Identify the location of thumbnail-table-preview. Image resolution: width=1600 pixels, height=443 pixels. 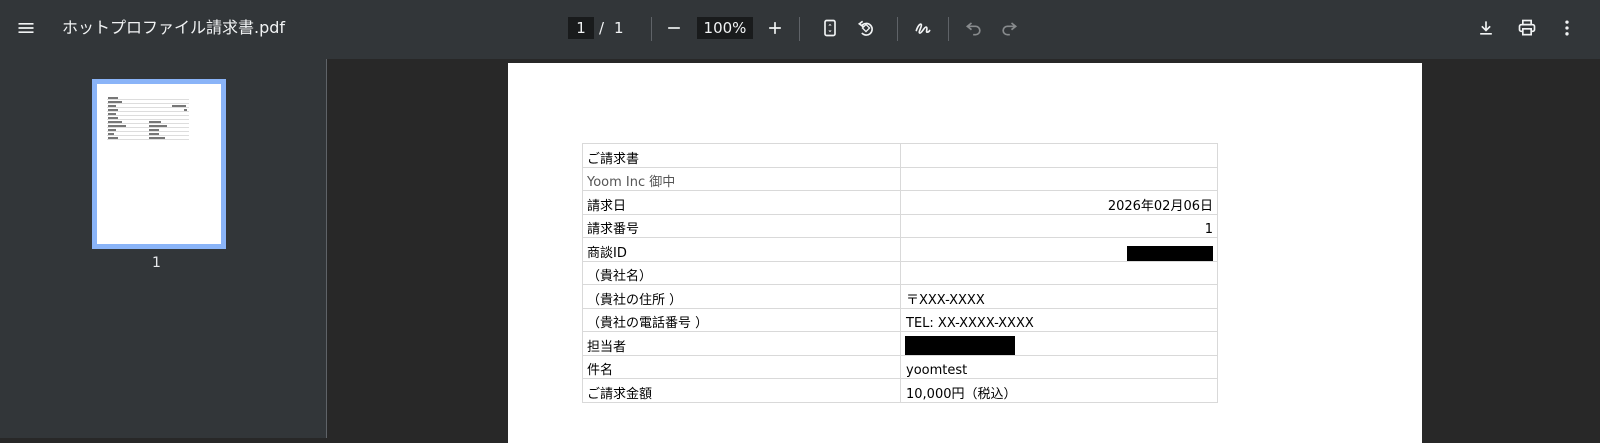
(148, 118).